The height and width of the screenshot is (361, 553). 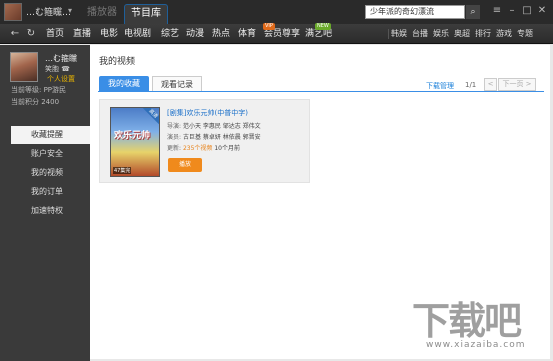 What do you see at coordinates (321, 91) in the screenshot?
I see `tabs-divider` at bounding box center [321, 91].